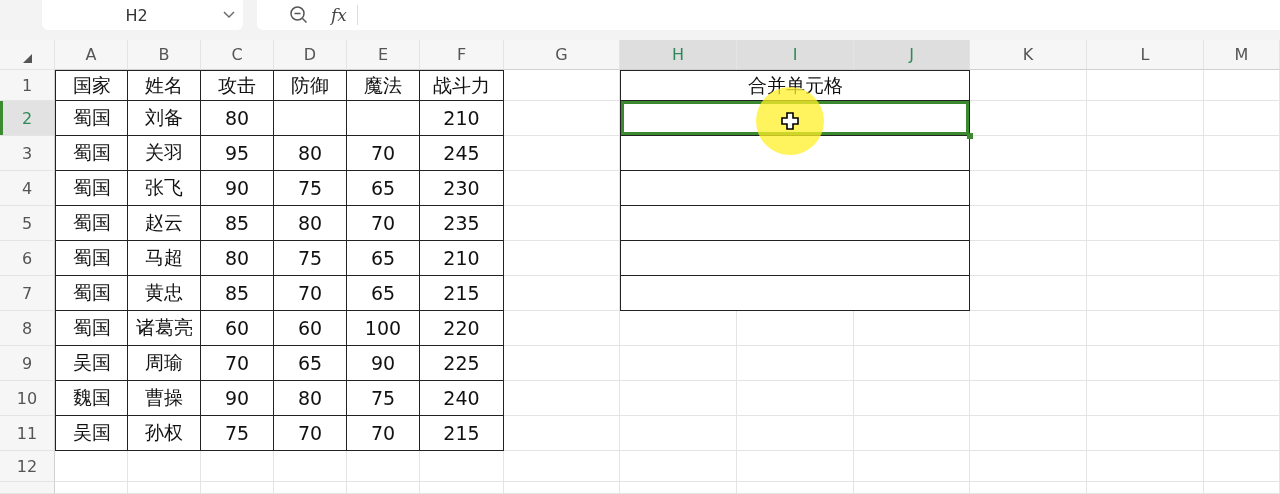 The width and height of the screenshot is (1280, 494). I want to click on column-title: 防御, so click(310, 85).